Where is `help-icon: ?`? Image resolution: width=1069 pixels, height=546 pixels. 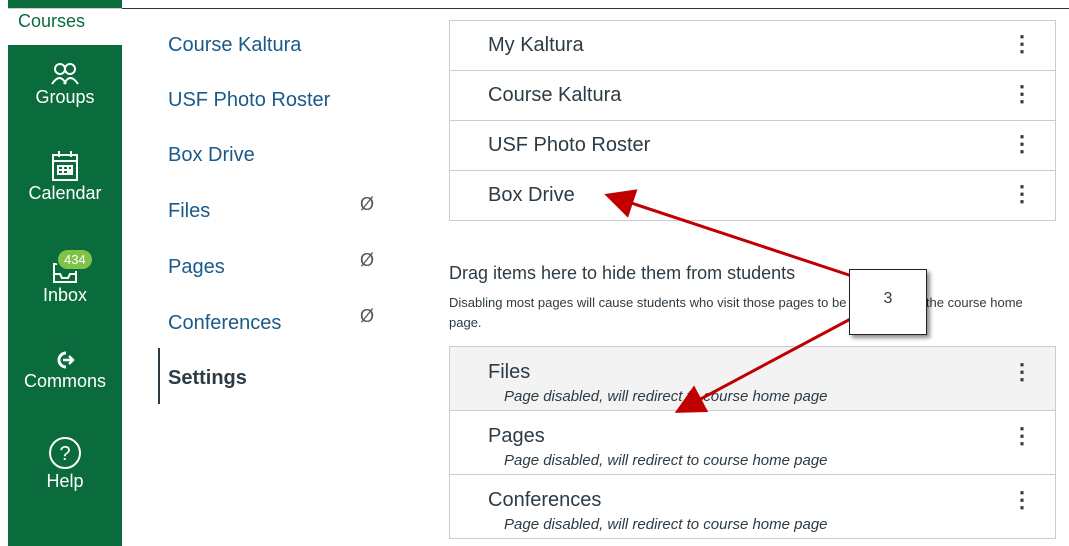 help-icon: ? is located at coordinates (65, 453).